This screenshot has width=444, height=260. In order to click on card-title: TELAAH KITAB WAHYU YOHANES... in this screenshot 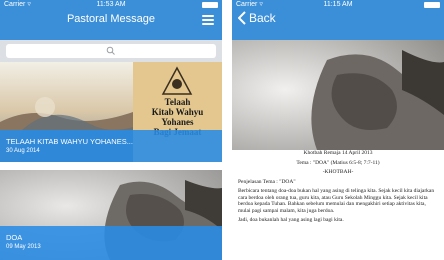, I will do `click(69, 141)`.